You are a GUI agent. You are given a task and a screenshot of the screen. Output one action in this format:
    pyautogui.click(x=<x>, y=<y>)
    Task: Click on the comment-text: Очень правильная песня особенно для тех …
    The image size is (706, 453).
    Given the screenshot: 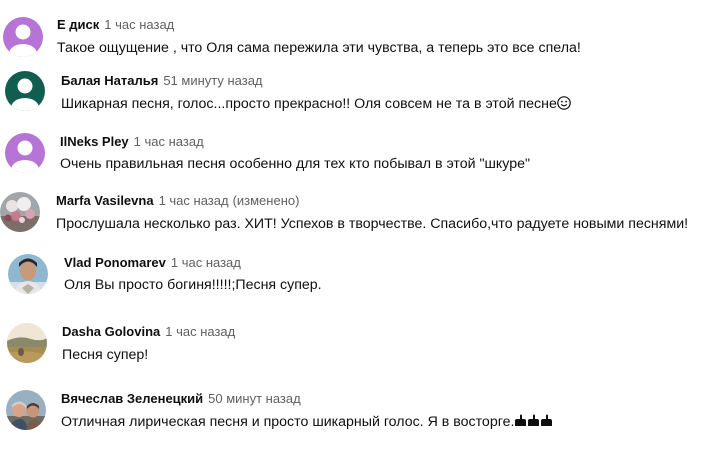 What is the action you would take?
    pyautogui.click(x=295, y=164)
    